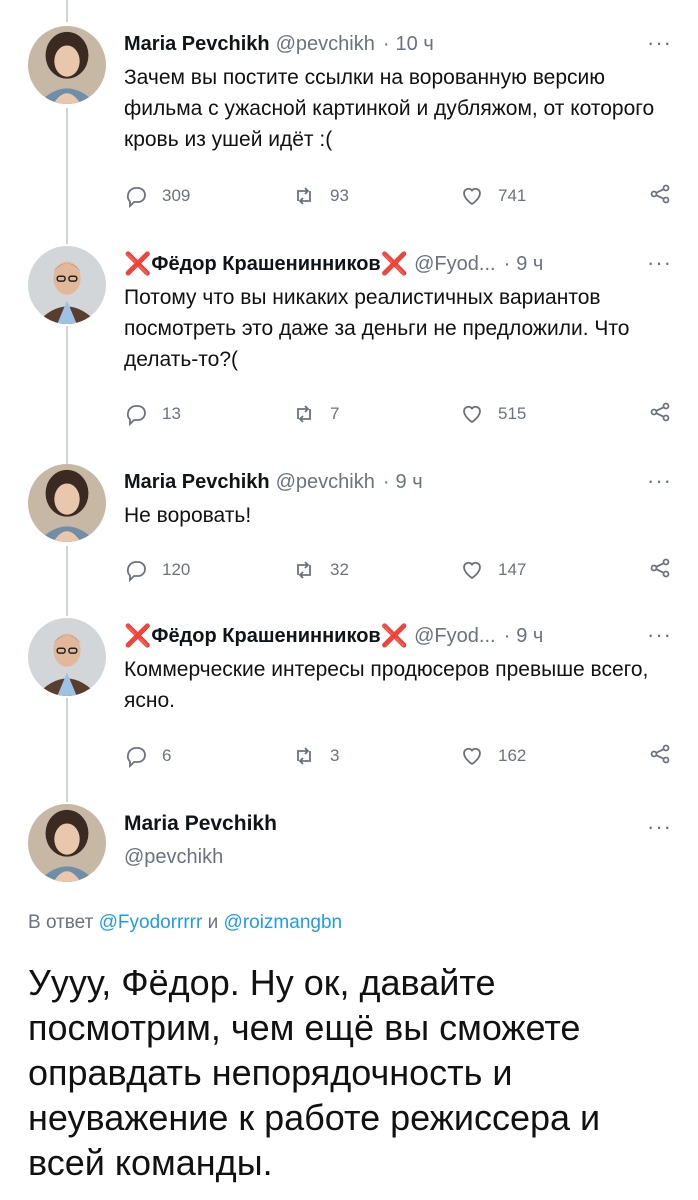  What do you see at coordinates (147, 756) in the screenshot?
I see `reply-button: 6` at bounding box center [147, 756].